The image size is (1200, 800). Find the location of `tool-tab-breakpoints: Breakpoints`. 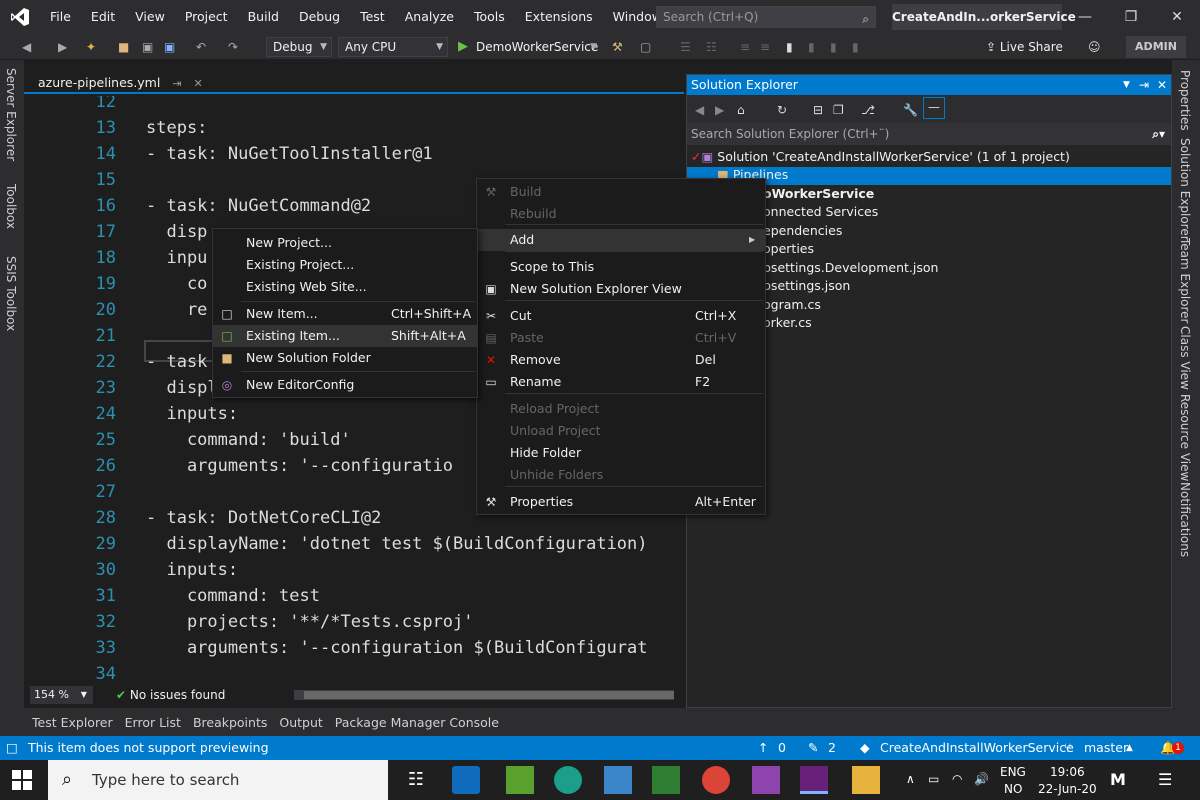

tool-tab-breakpoints: Breakpoints is located at coordinates (230, 722).